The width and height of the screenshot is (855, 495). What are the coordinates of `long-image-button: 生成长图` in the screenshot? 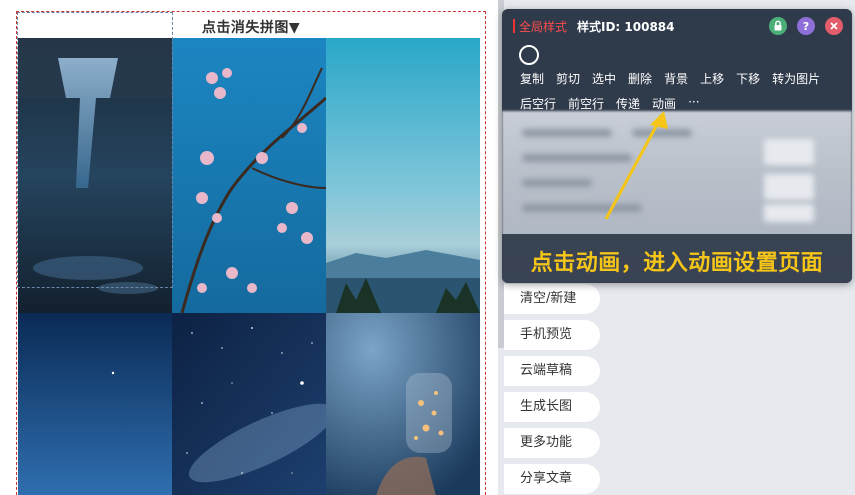 It's located at (552, 407).